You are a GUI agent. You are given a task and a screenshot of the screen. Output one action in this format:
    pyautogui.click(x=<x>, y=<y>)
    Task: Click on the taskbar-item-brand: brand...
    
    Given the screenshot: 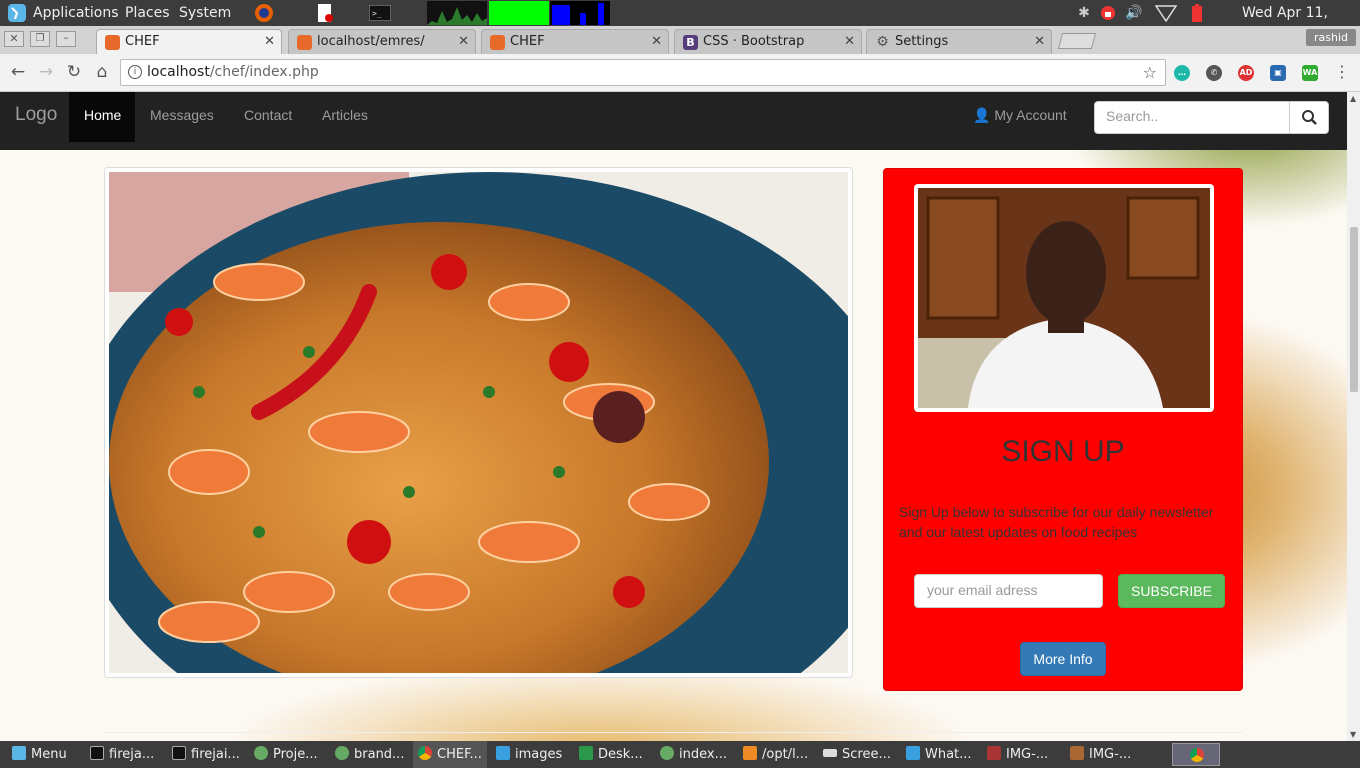 What is the action you would take?
    pyautogui.click(x=369, y=754)
    